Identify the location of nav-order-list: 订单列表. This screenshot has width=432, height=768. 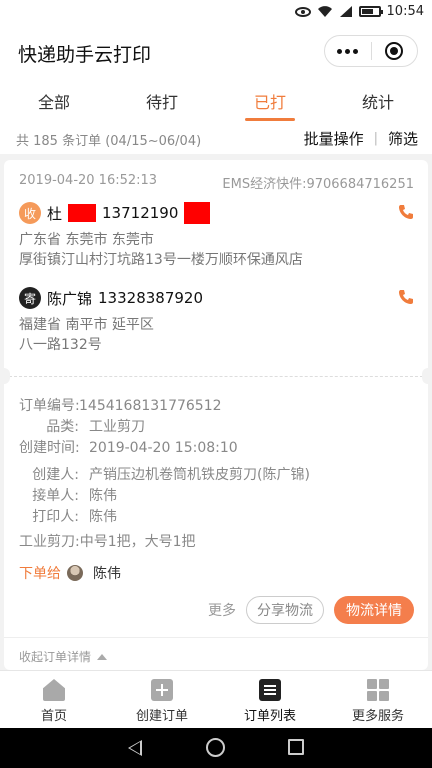
(270, 699).